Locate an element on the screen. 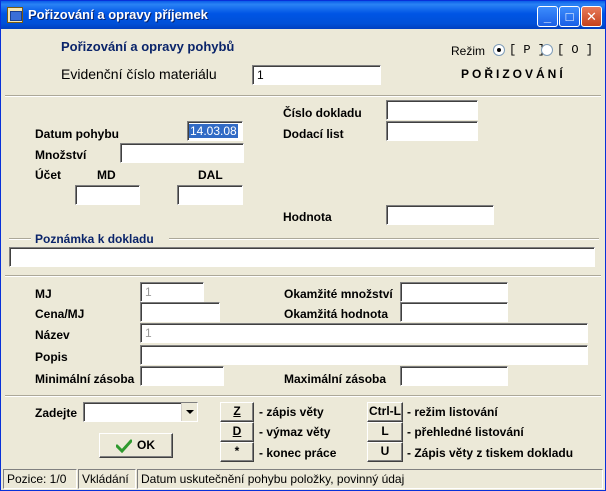 The height and width of the screenshot is (491, 606). shortcut-d-button: D is located at coordinates (237, 432).